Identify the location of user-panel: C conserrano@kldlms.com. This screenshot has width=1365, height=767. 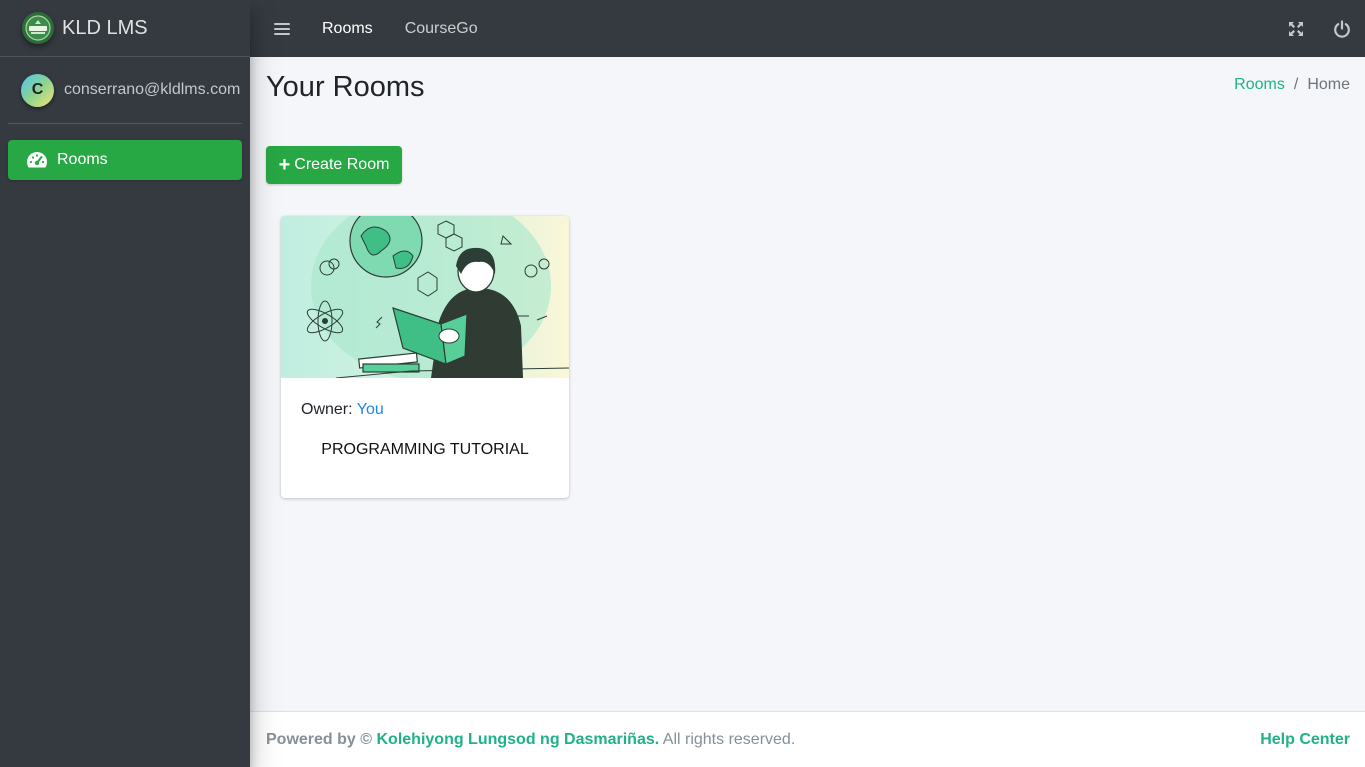
(125, 90).